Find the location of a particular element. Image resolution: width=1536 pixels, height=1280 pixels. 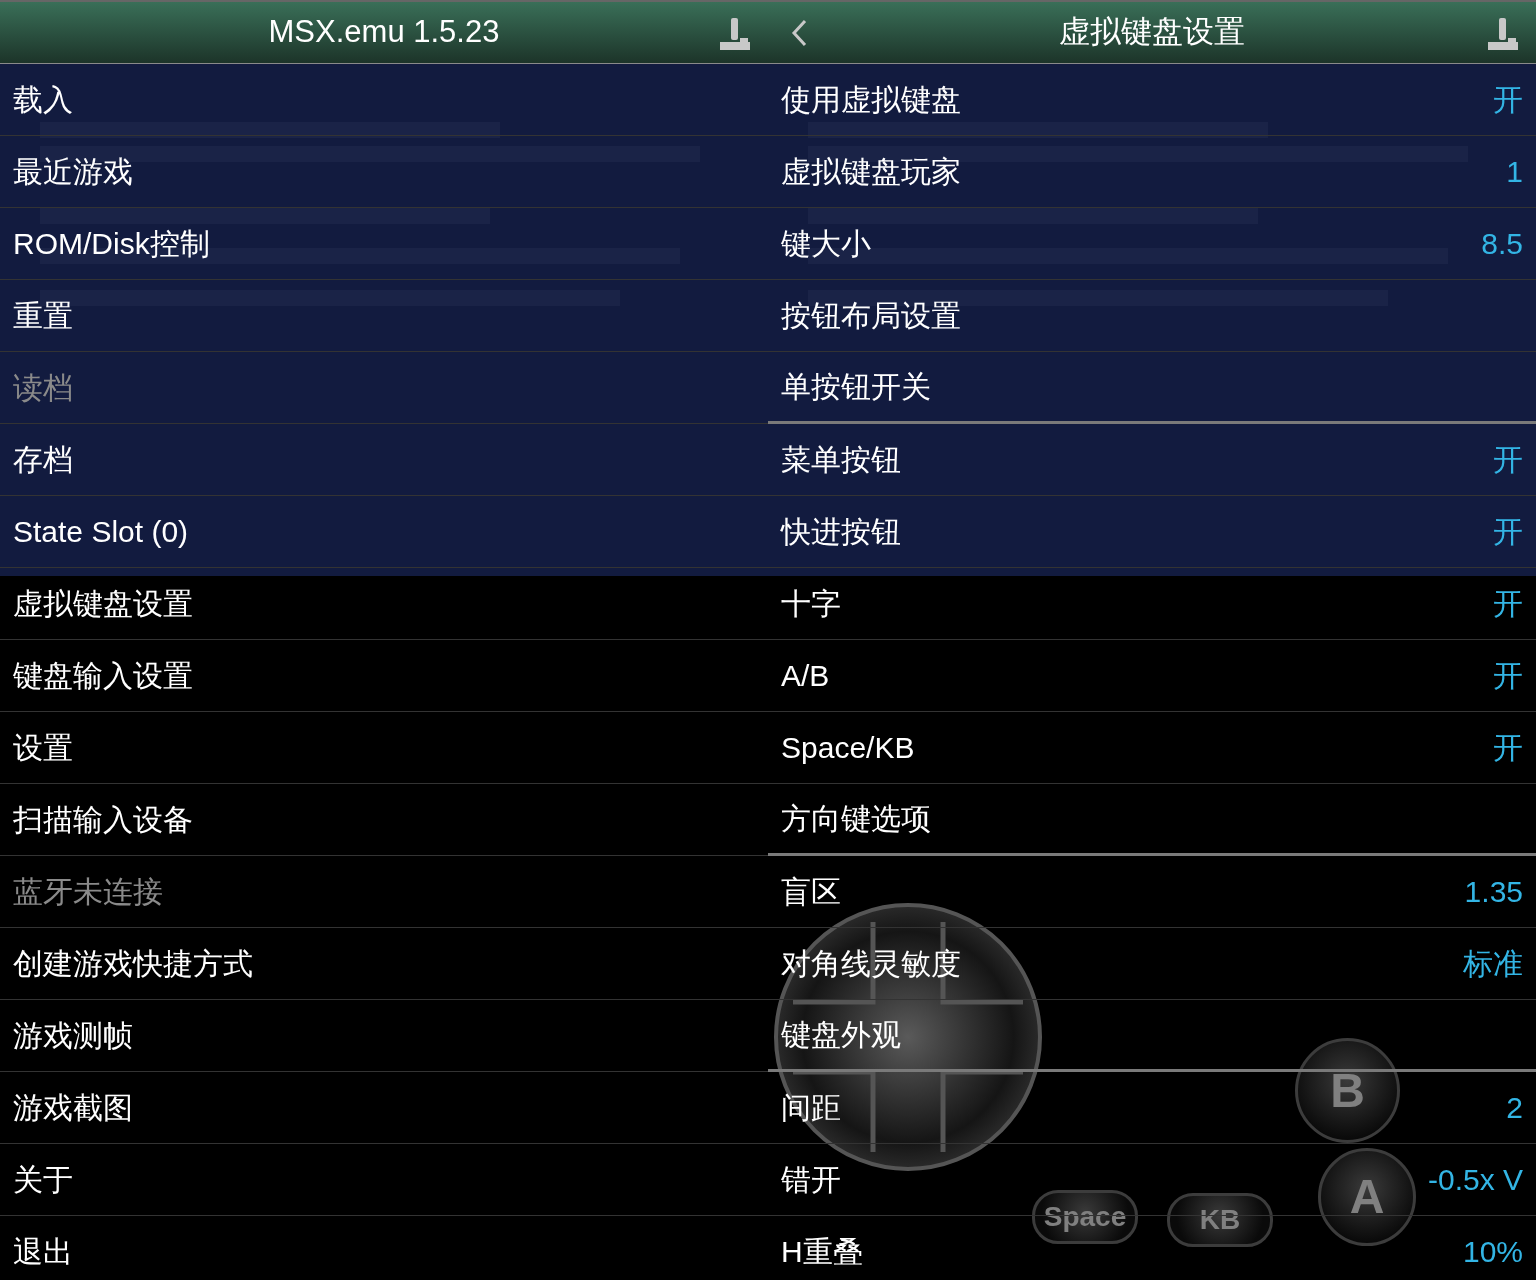

setting-label: H重叠 is located at coordinates (822, 1251).